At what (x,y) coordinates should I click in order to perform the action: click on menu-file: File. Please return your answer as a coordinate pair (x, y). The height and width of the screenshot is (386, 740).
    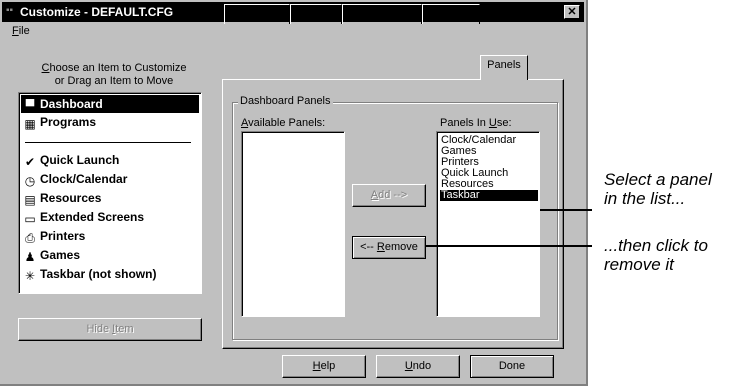
    Looking at the image, I should click on (21, 31).